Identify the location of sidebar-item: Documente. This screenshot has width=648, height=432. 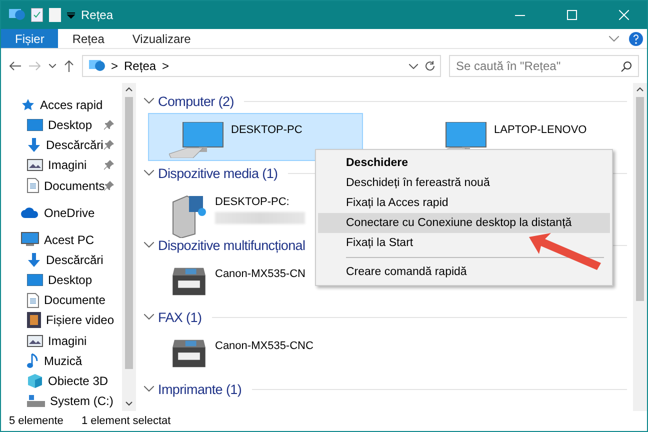
(61, 300).